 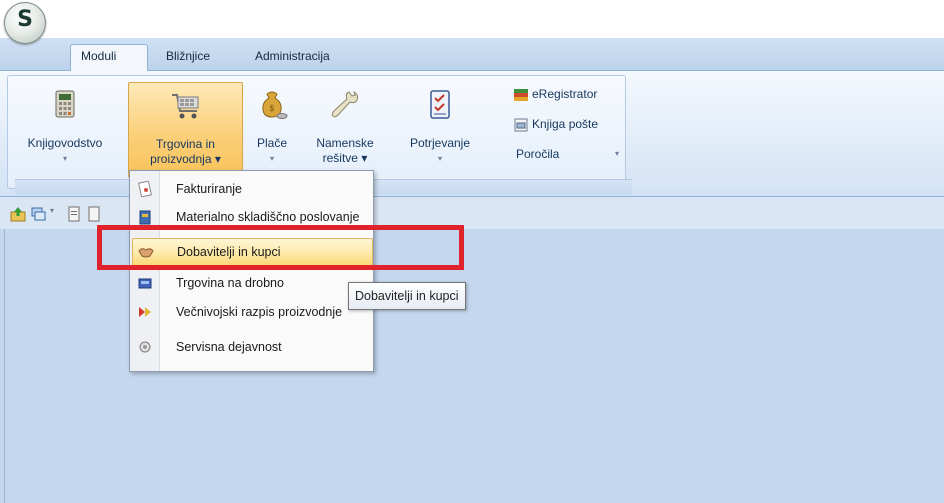 I want to click on production-icon, so click(x=145, y=312).